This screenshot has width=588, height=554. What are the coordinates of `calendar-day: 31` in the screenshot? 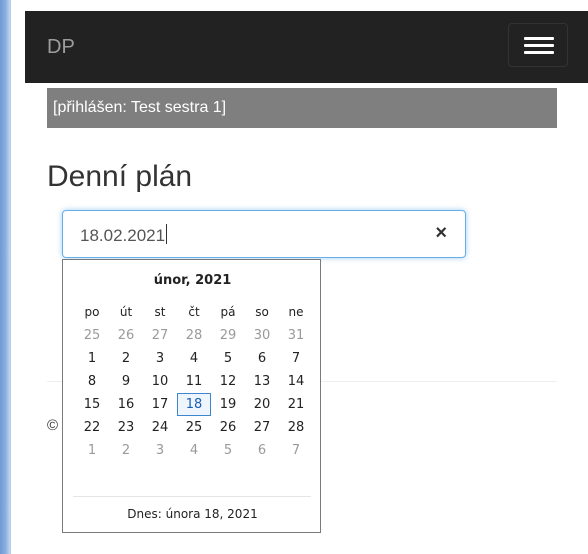 It's located at (296, 335).